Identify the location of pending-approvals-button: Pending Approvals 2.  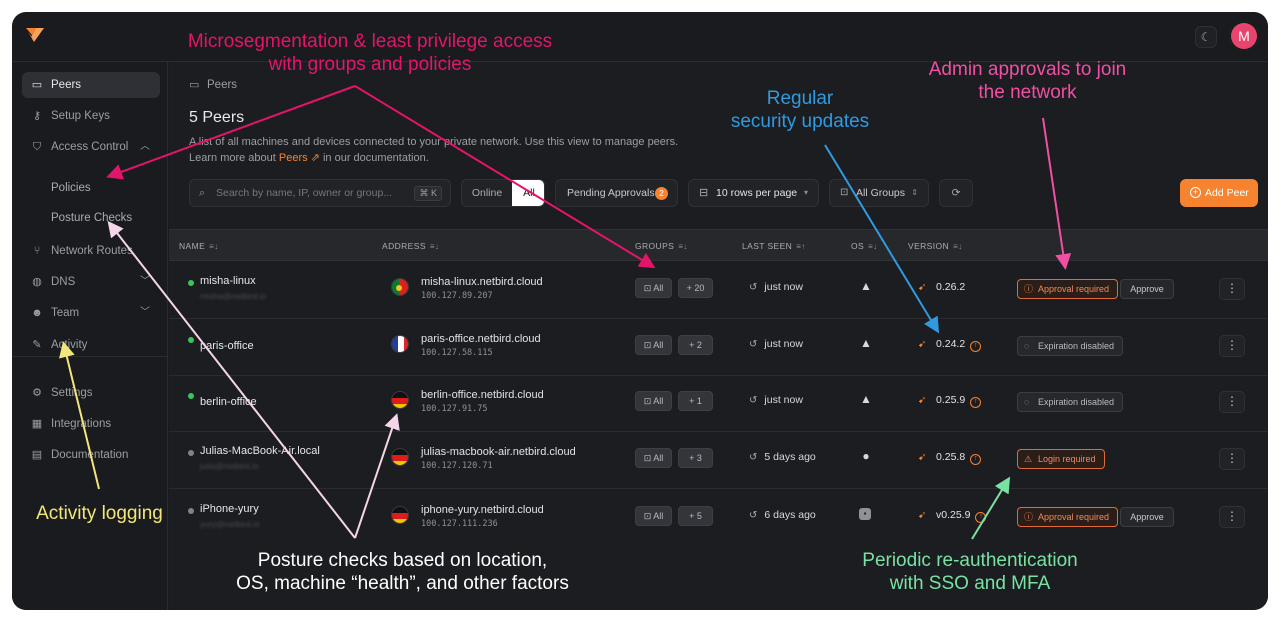
(616, 193).